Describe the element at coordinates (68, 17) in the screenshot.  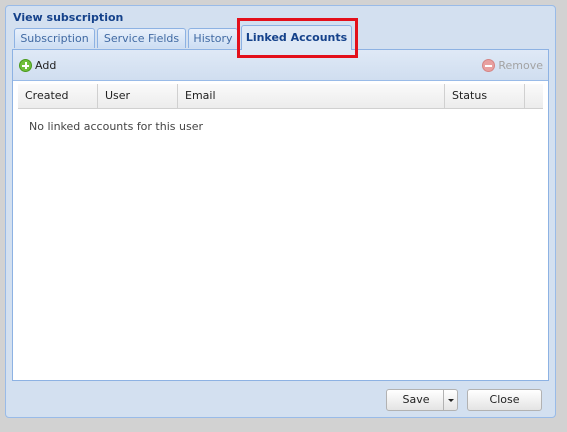
I see `window-title: View subscription` at that location.